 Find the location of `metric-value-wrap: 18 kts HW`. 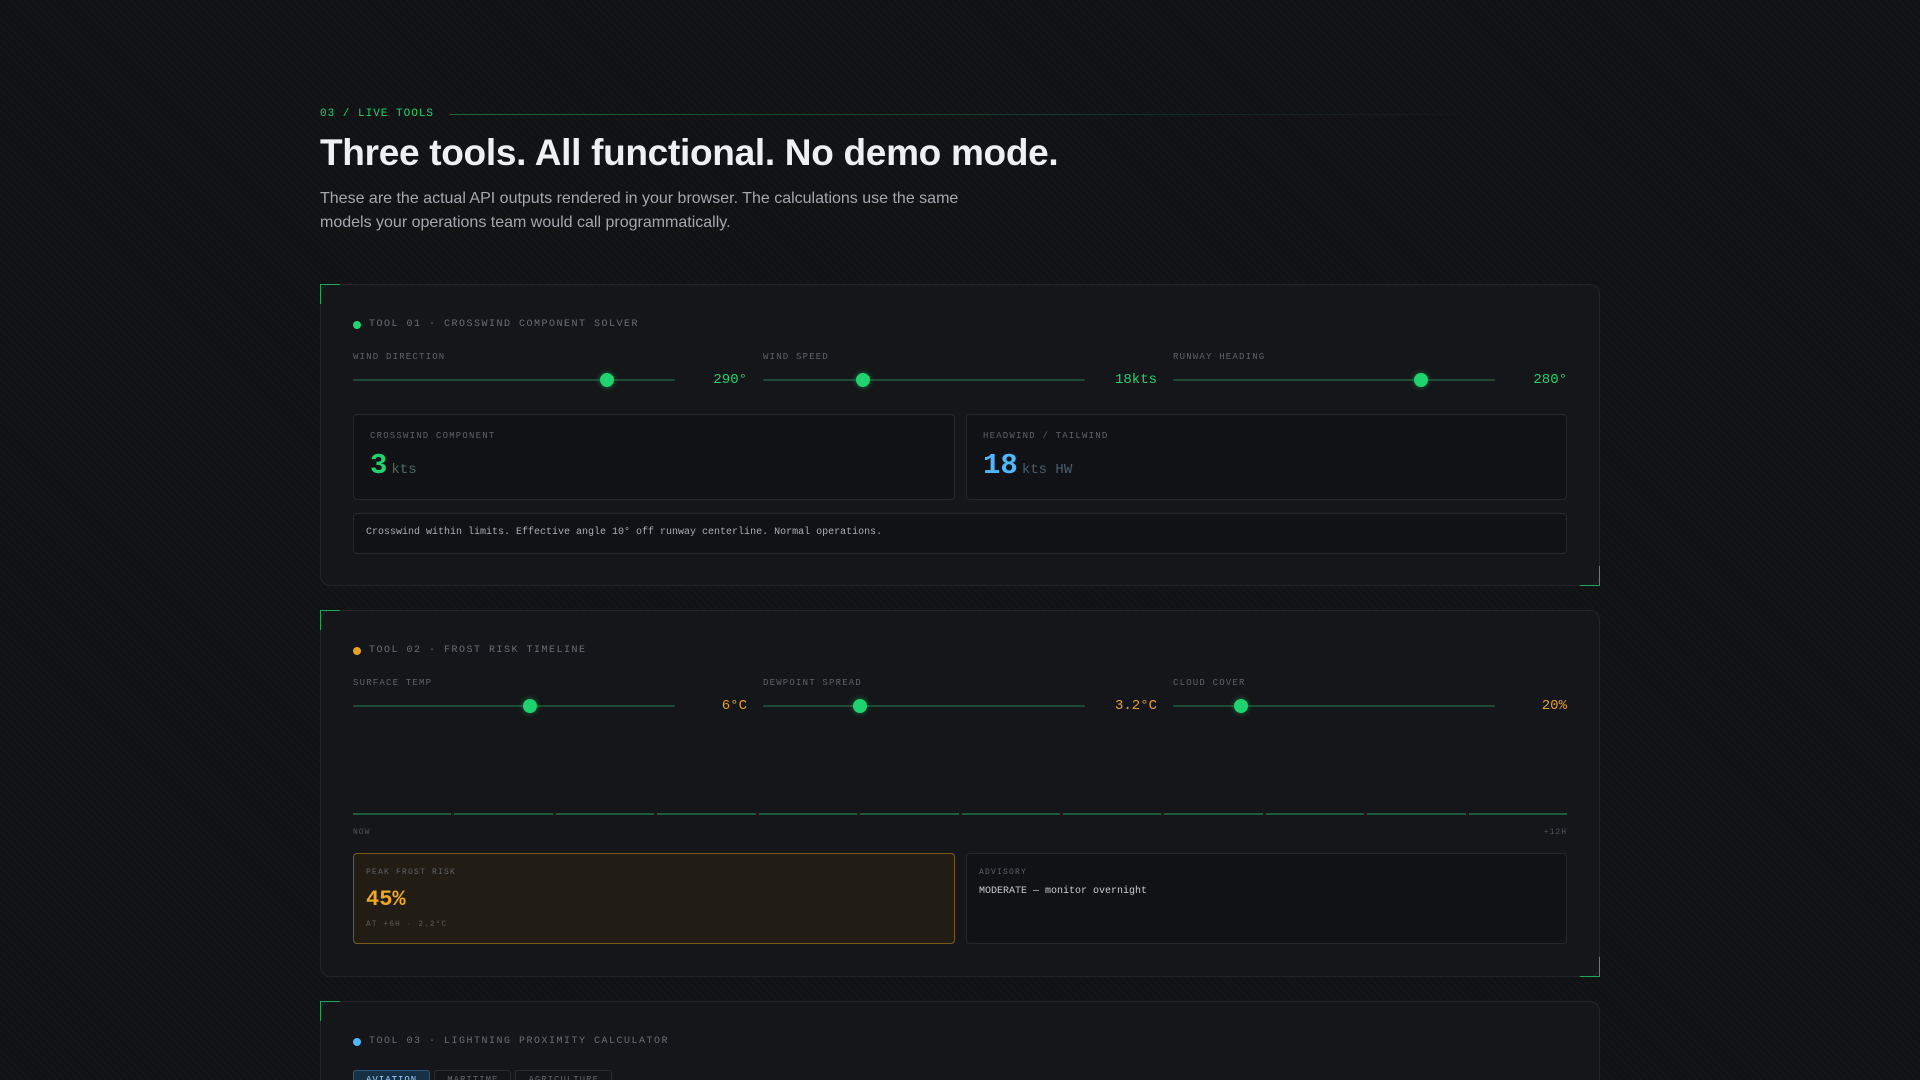

metric-value-wrap: 18 kts HW is located at coordinates (1027, 465).